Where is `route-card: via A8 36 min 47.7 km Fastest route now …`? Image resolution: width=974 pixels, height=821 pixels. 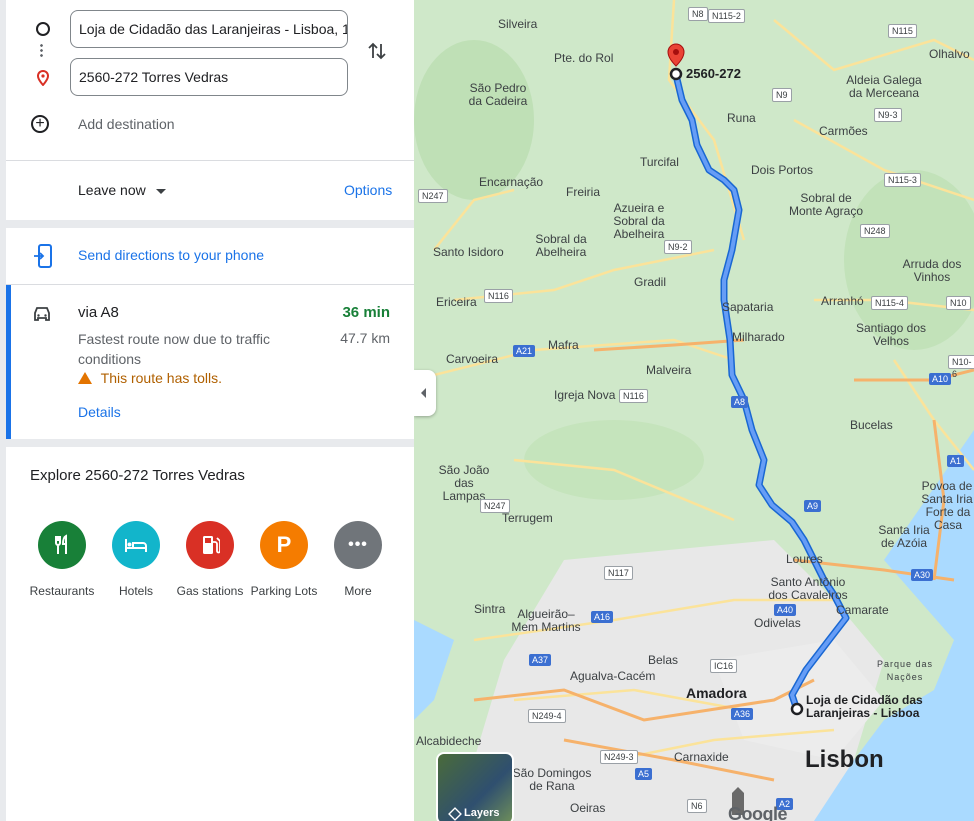 route-card: via A8 36 min 47.7 km Fastest route now … is located at coordinates (210, 362).